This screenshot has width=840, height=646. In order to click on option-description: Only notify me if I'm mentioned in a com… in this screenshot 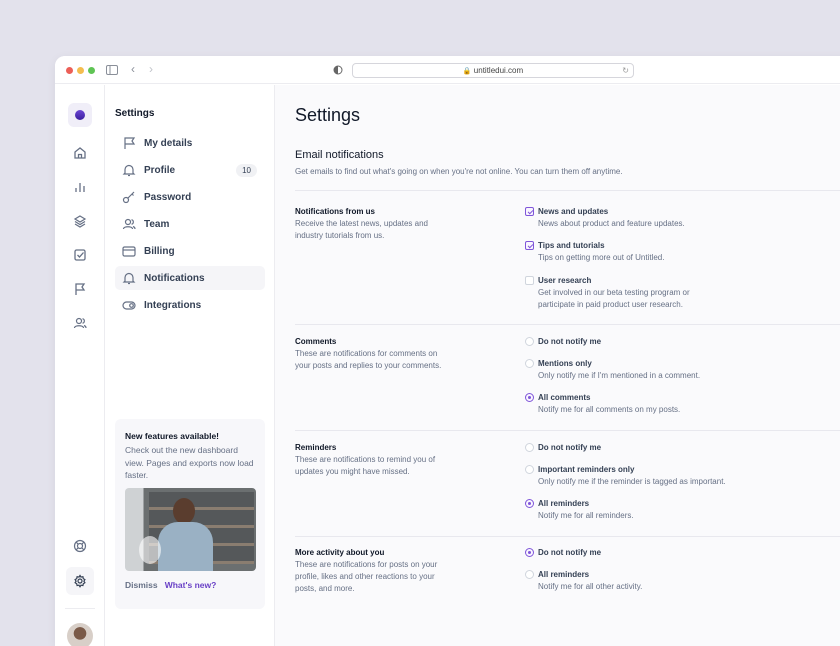, I will do `click(619, 375)`.